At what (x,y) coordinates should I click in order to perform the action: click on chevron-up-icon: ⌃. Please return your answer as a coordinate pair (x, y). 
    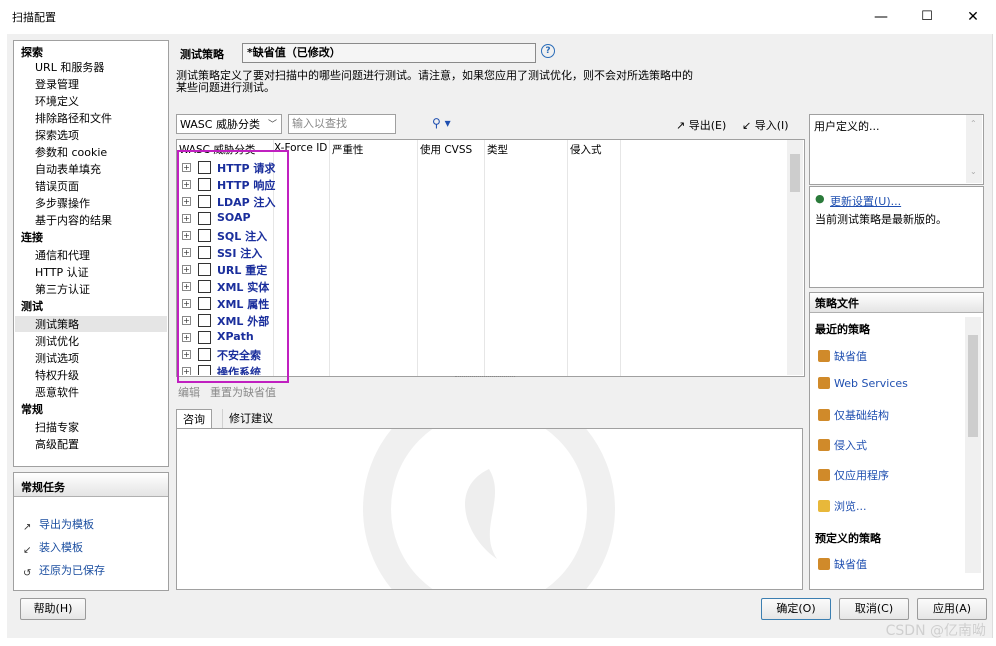
    Looking at the image, I should click on (973, 123).